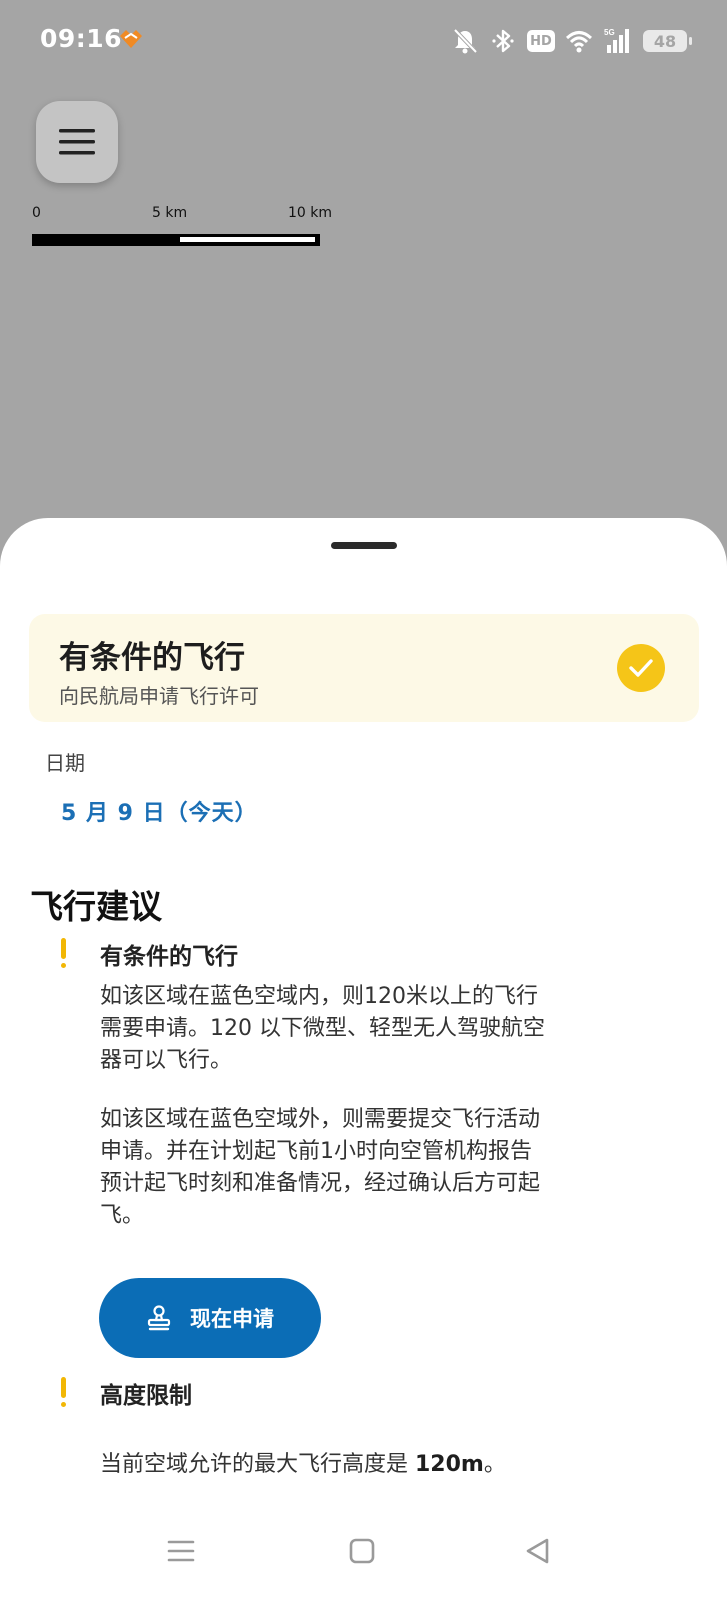 The image size is (727, 1600). Describe the element at coordinates (181, 1551) in the screenshot. I see `recents-menu-icon` at that location.